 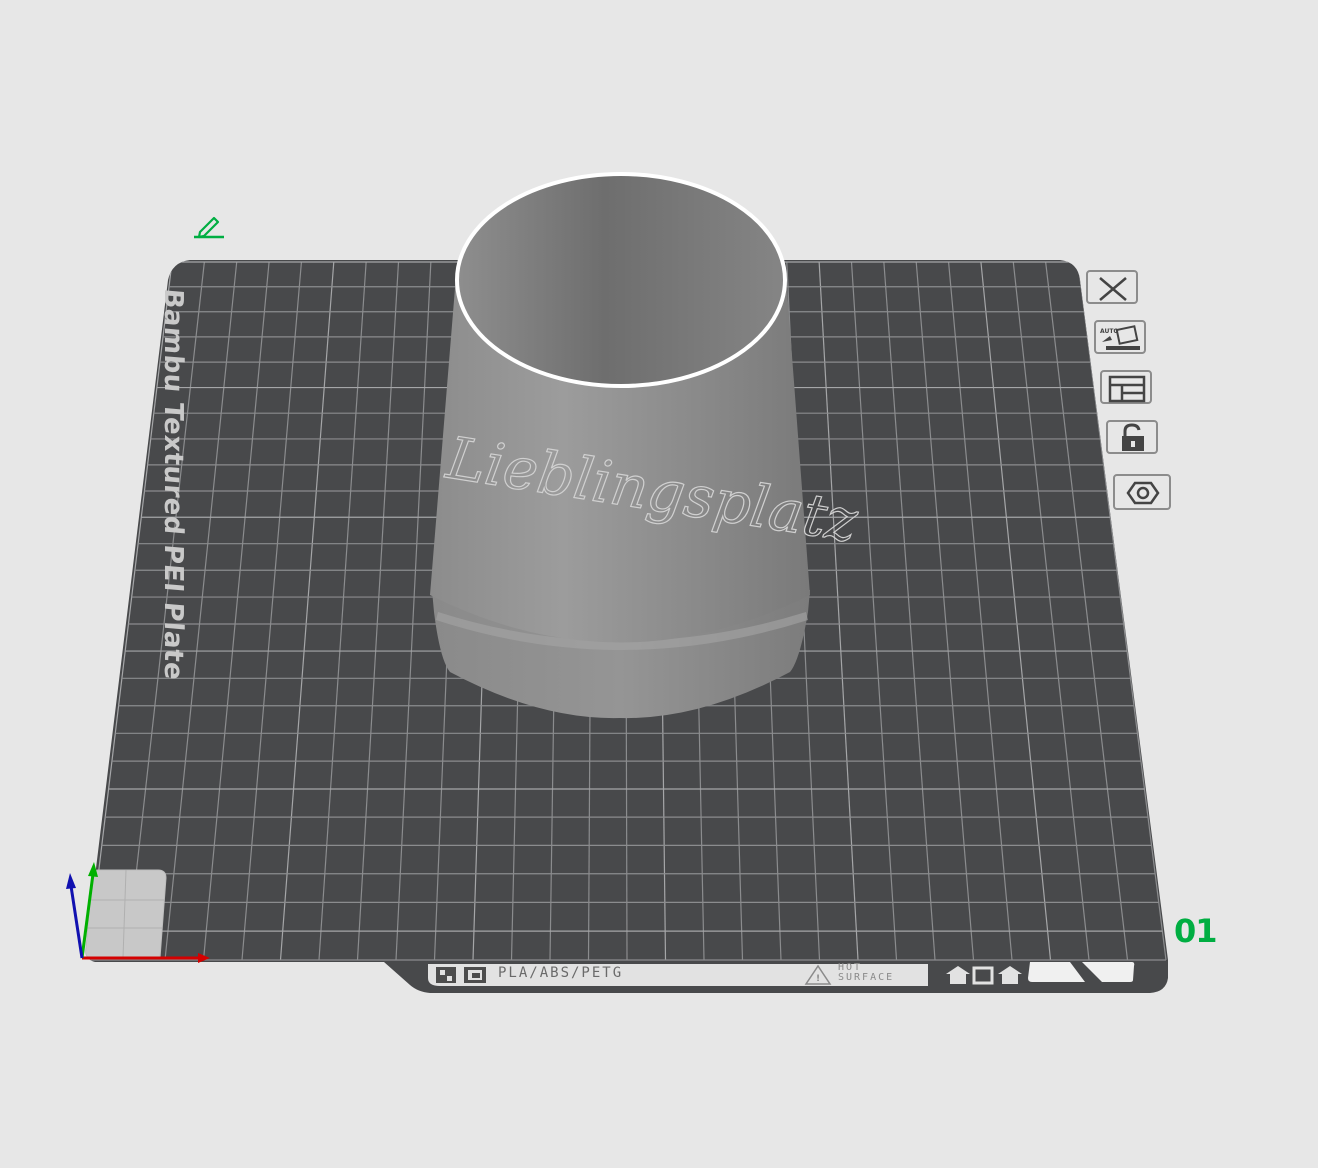 I want to click on close-icon, so click(x=1113, y=289).